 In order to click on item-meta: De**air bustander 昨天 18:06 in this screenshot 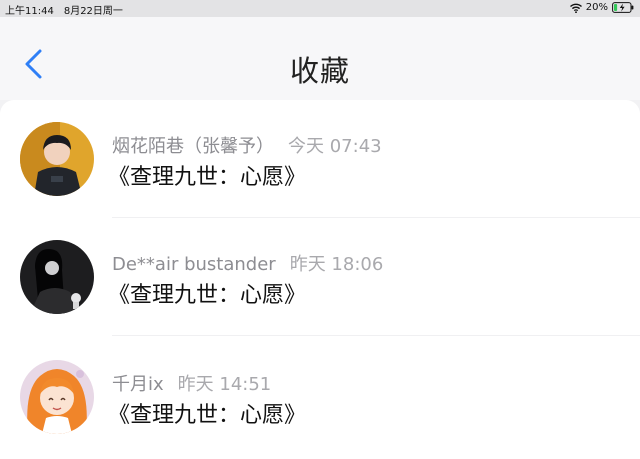, I will do `click(247, 263)`.